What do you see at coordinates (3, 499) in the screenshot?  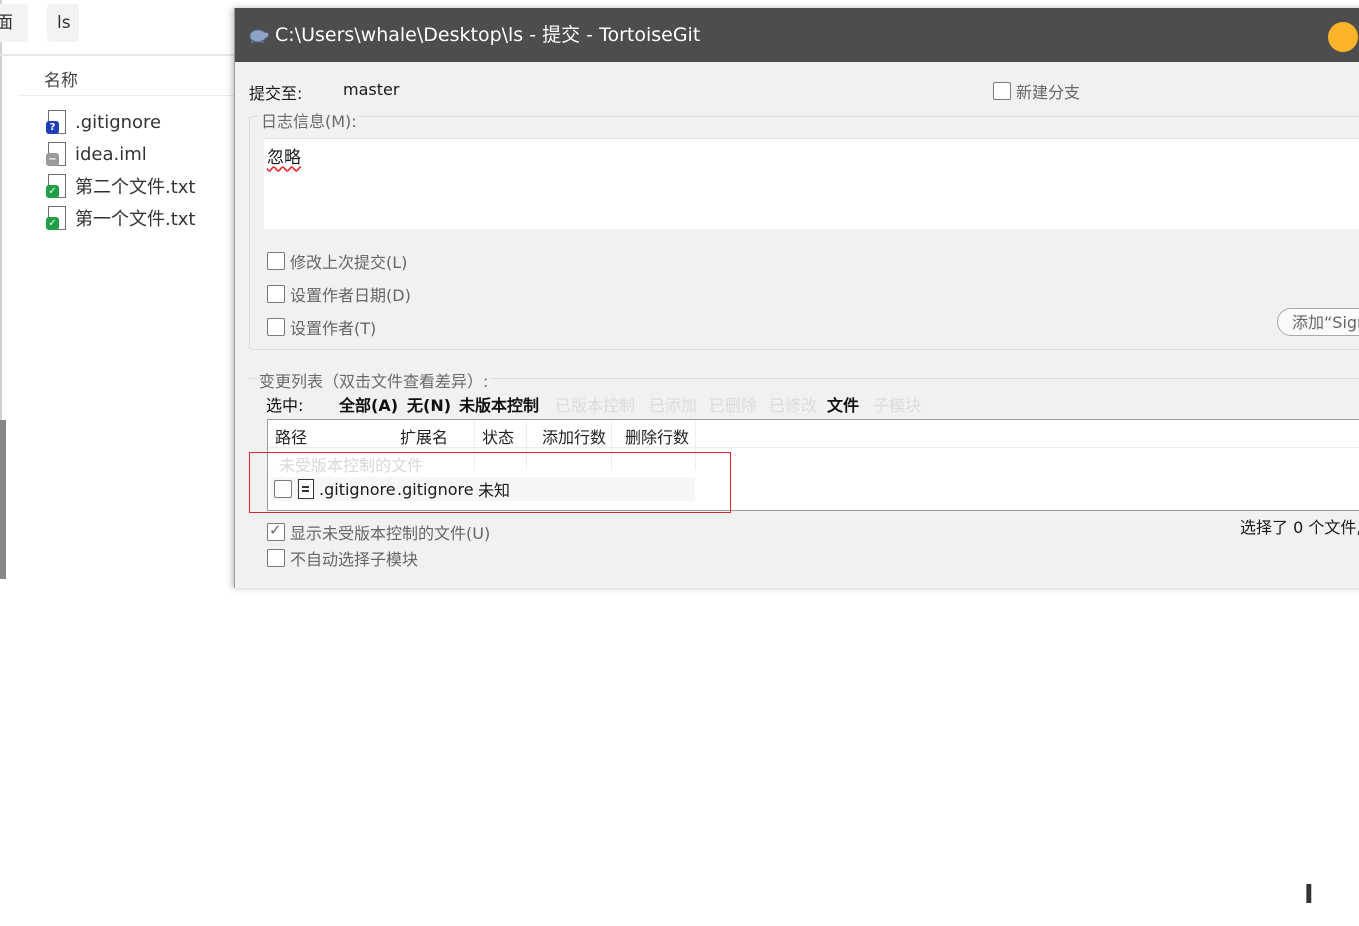 I see `scrollbar` at bounding box center [3, 499].